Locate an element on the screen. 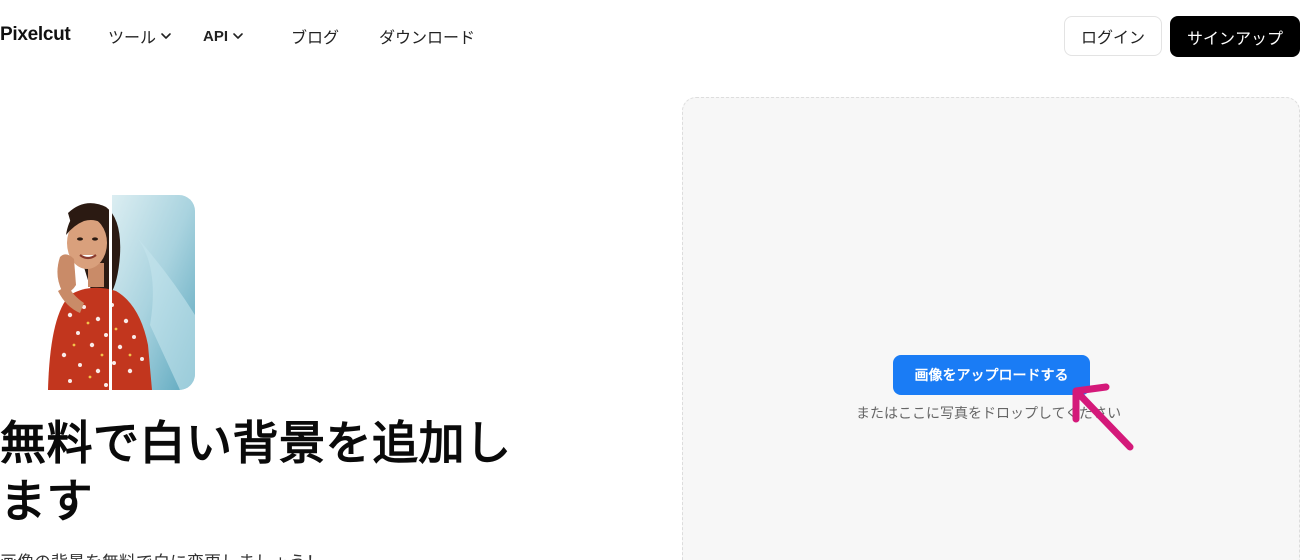 The width and height of the screenshot is (1300, 560). nav-blog-label: ブログ is located at coordinates (315, 37).